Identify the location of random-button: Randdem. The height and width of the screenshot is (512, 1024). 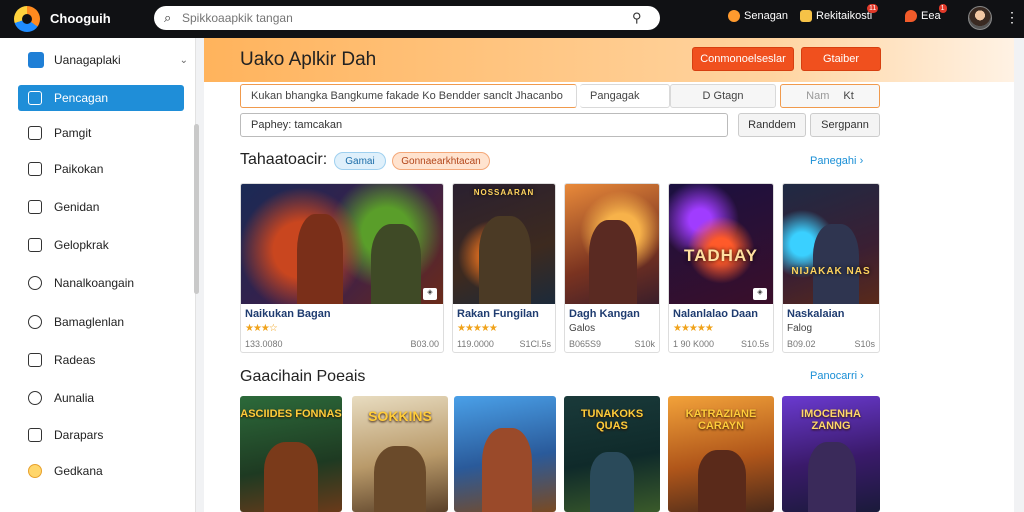
(772, 125).